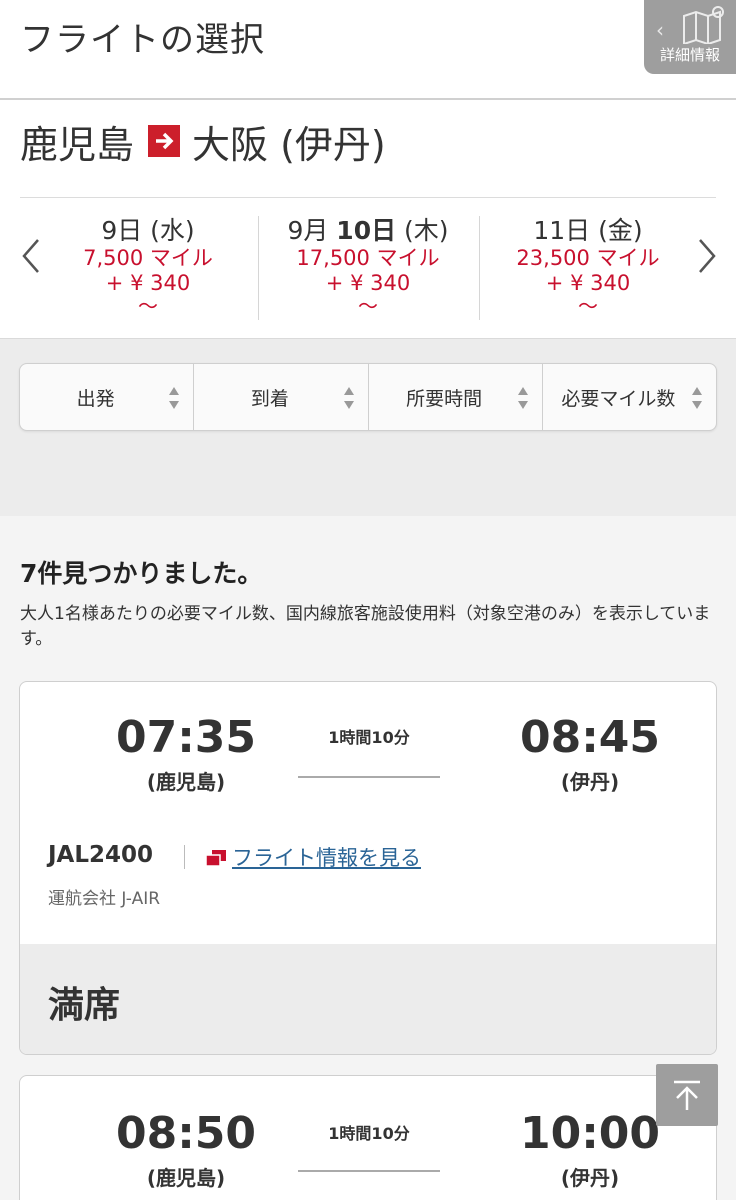 The image size is (736, 1200). Describe the element at coordinates (368, 230) in the screenshot. I see `date-label: 9月 10日 (木)` at that location.